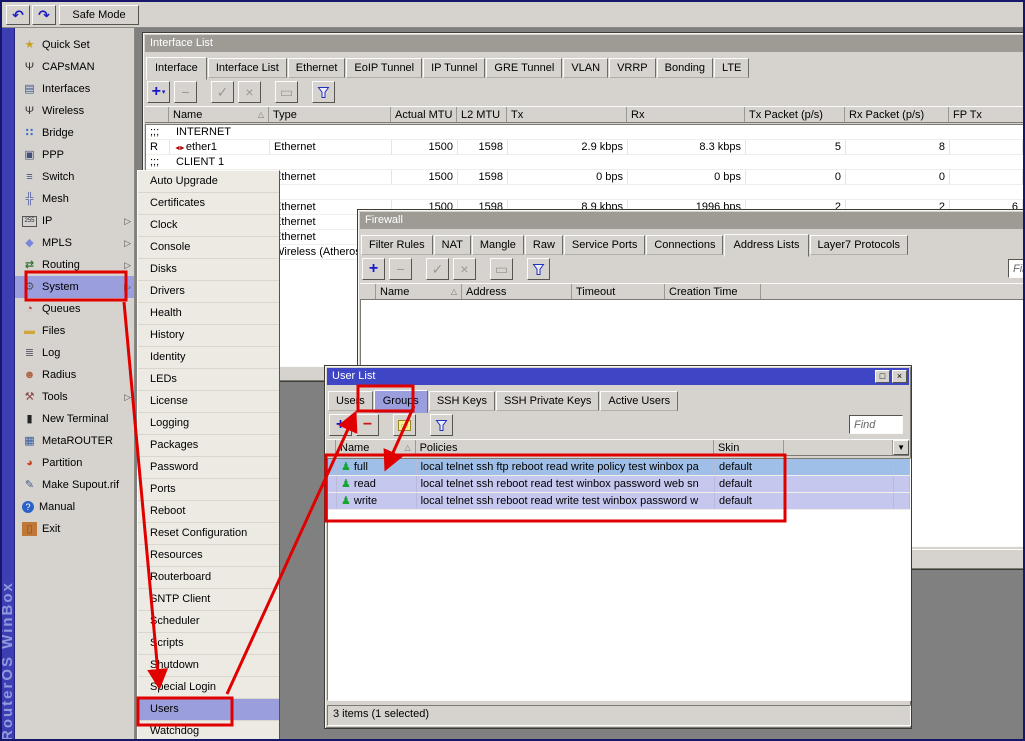  What do you see at coordinates (74, 287) in the screenshot?
I see `sidebar-item: ⚙ System ▷` at bounding box center [74, 287].